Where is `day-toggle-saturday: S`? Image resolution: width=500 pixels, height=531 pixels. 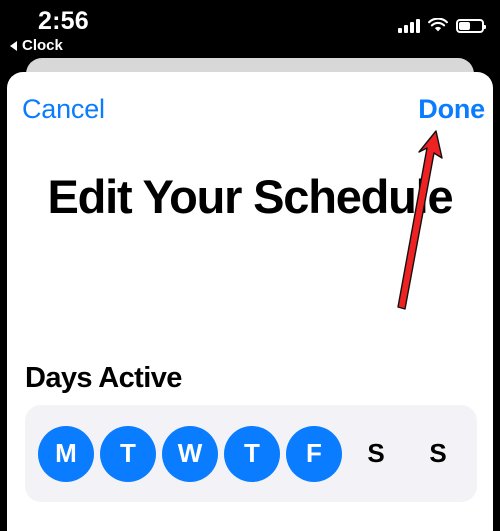
day-toggle-saturday: S is located at coordinates (376, 454).